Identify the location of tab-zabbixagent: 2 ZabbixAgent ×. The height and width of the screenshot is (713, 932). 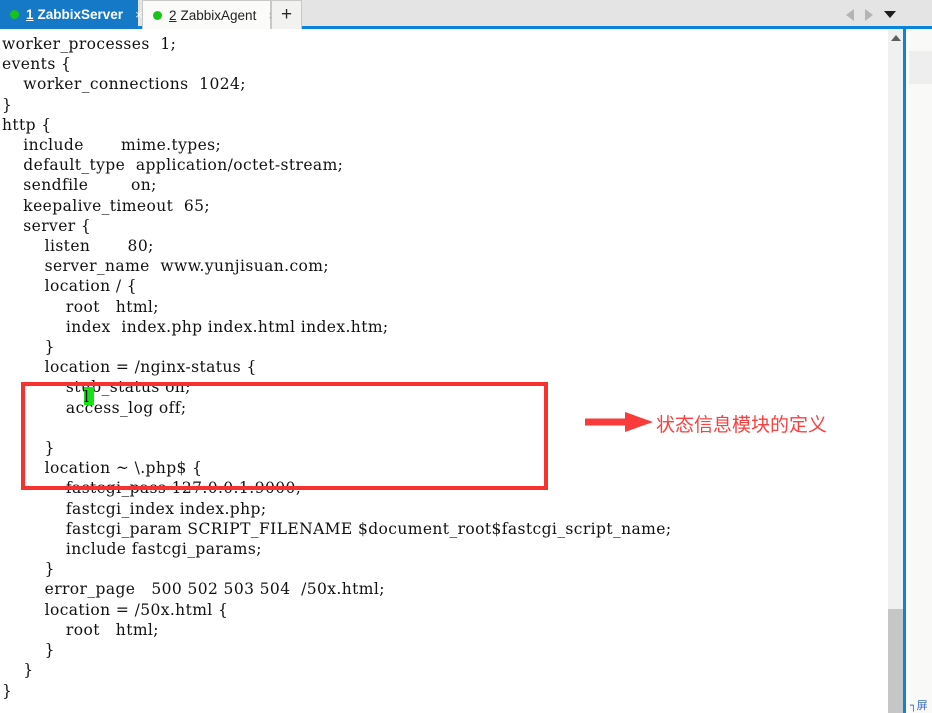
(209, 14).